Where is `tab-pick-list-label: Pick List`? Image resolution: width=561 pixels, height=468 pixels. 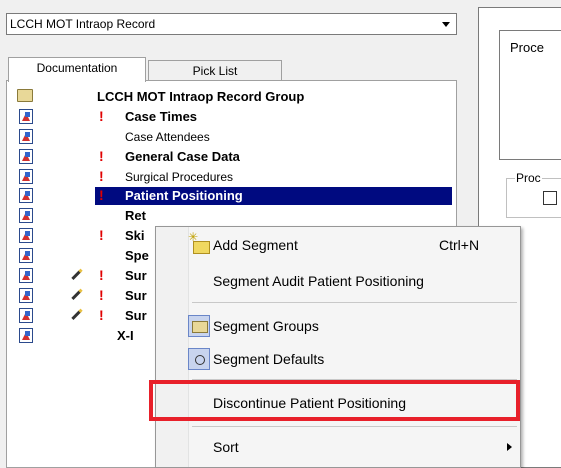
tab-pick-list-label: Pick List is located at coordinates (215, 71).